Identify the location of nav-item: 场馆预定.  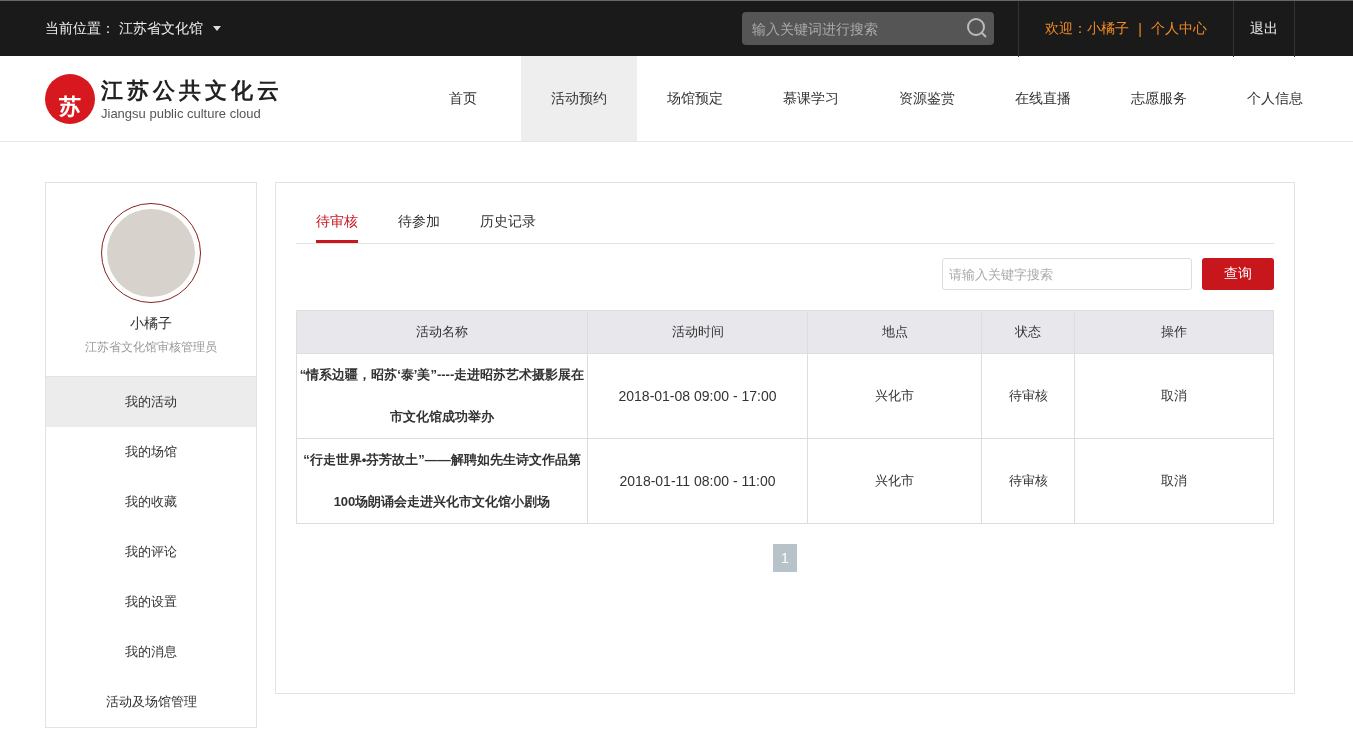
(695, 98).